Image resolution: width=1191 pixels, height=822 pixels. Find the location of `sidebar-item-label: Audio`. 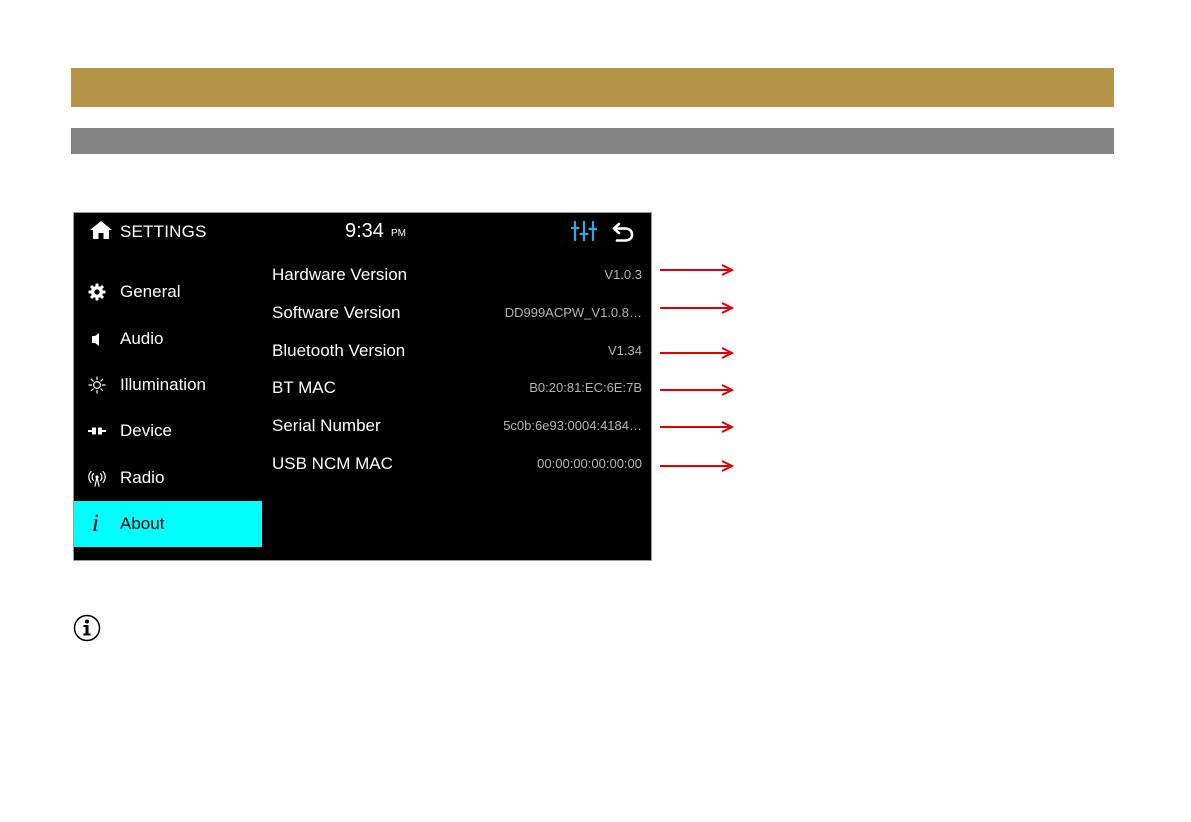

sidebar-item-label: Audio is located at coordinates (142, 338).